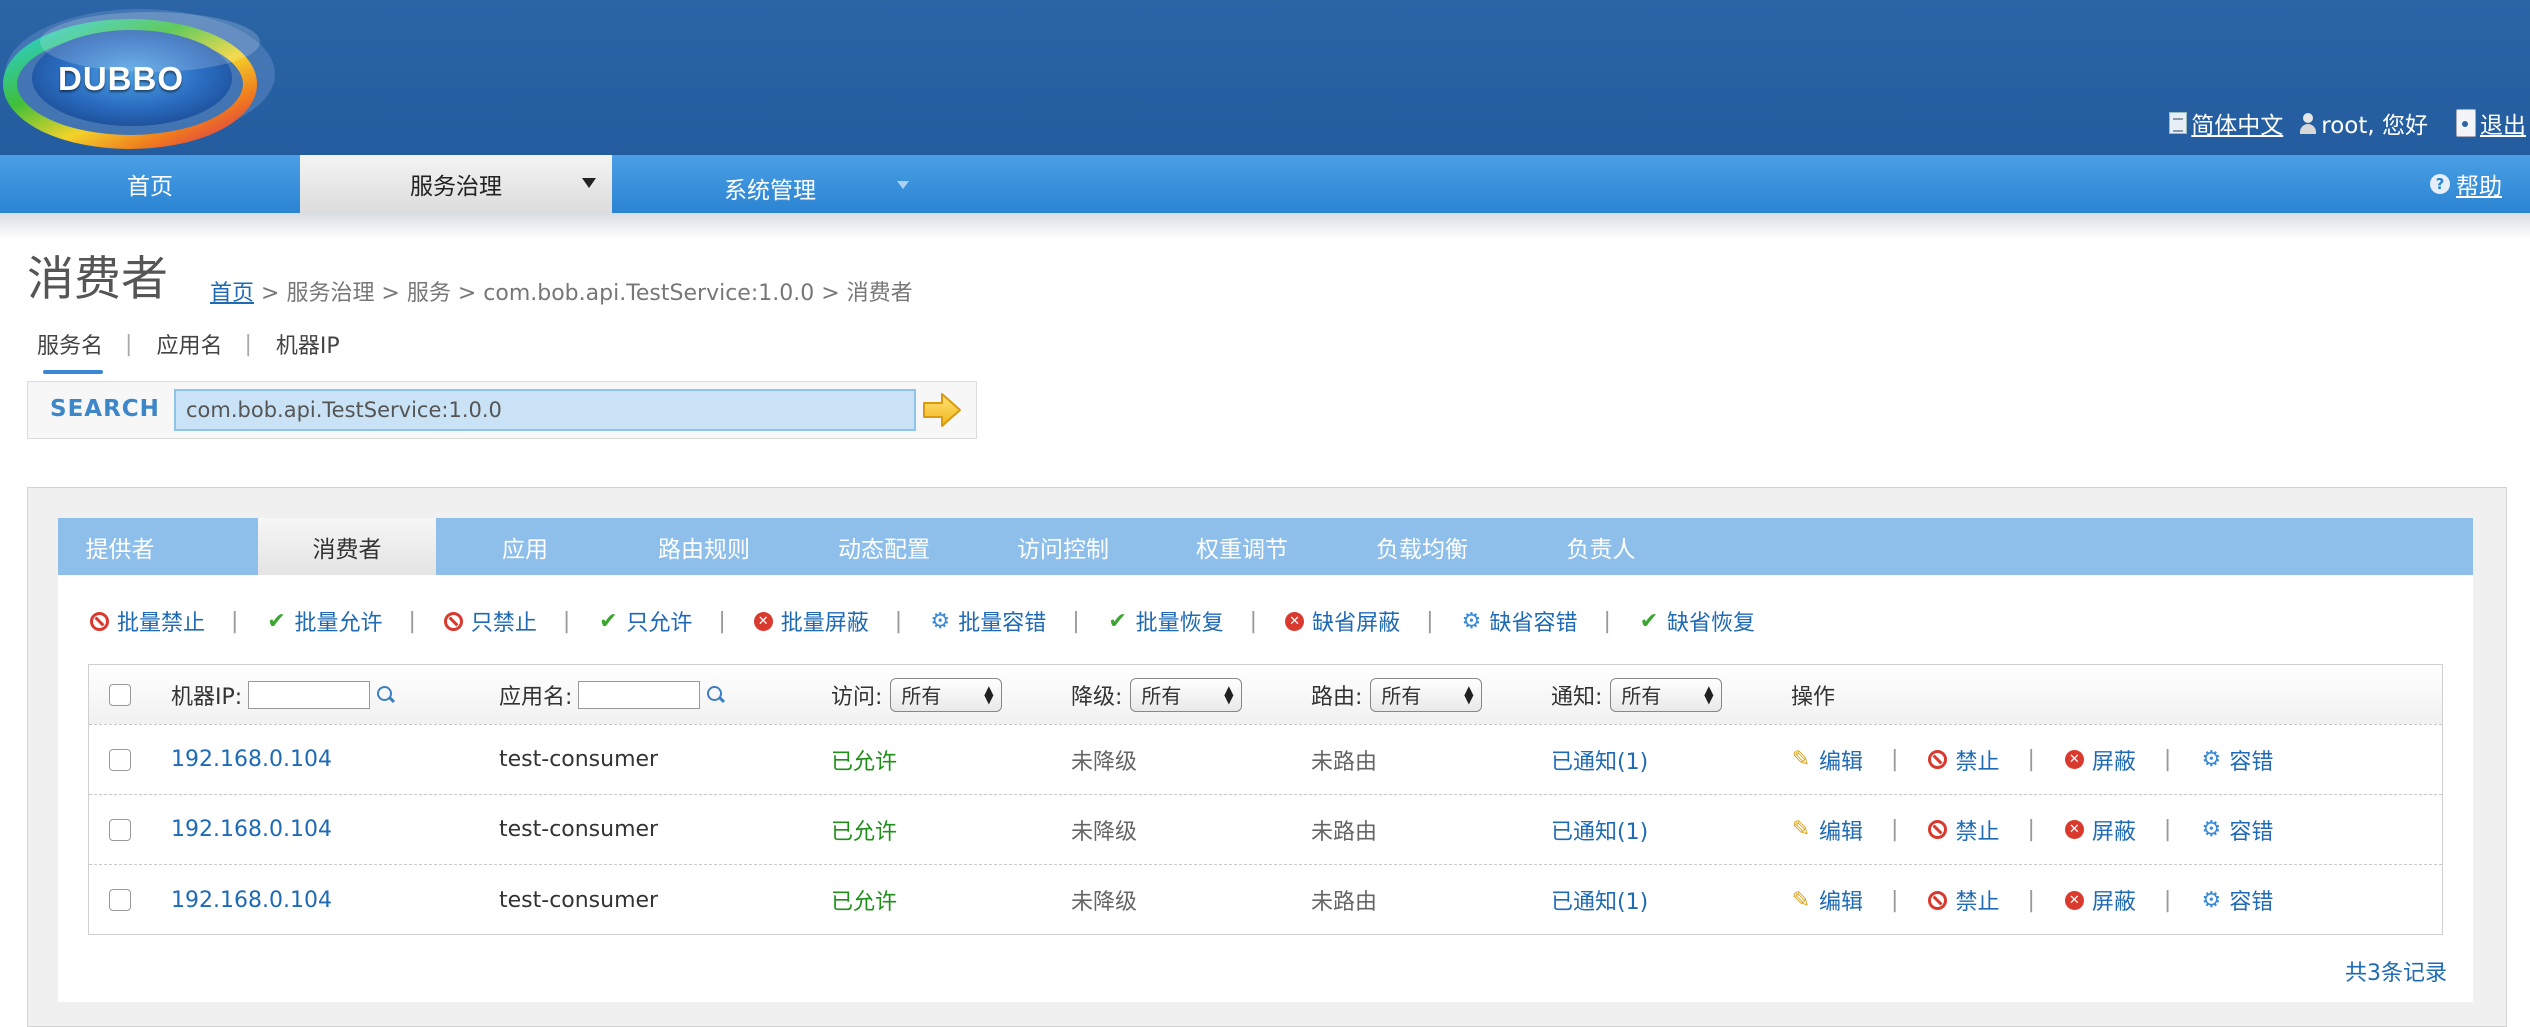  Describe the element at coordinates (97, 279) in the screenshot. I see `page-title: 消费者` at that location.